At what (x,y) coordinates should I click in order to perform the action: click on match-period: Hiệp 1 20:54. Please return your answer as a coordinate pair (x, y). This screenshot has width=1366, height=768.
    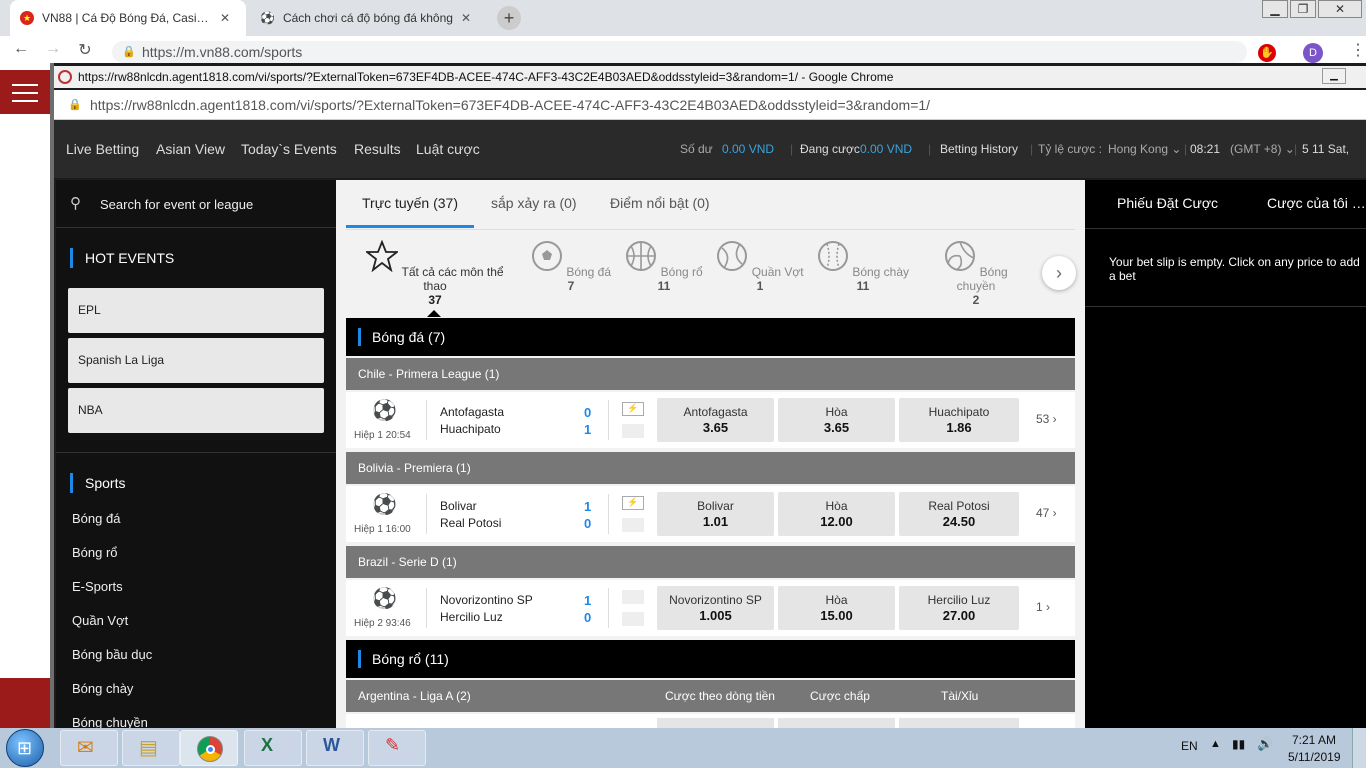
    Looking at the image, I should click on (382, 435).